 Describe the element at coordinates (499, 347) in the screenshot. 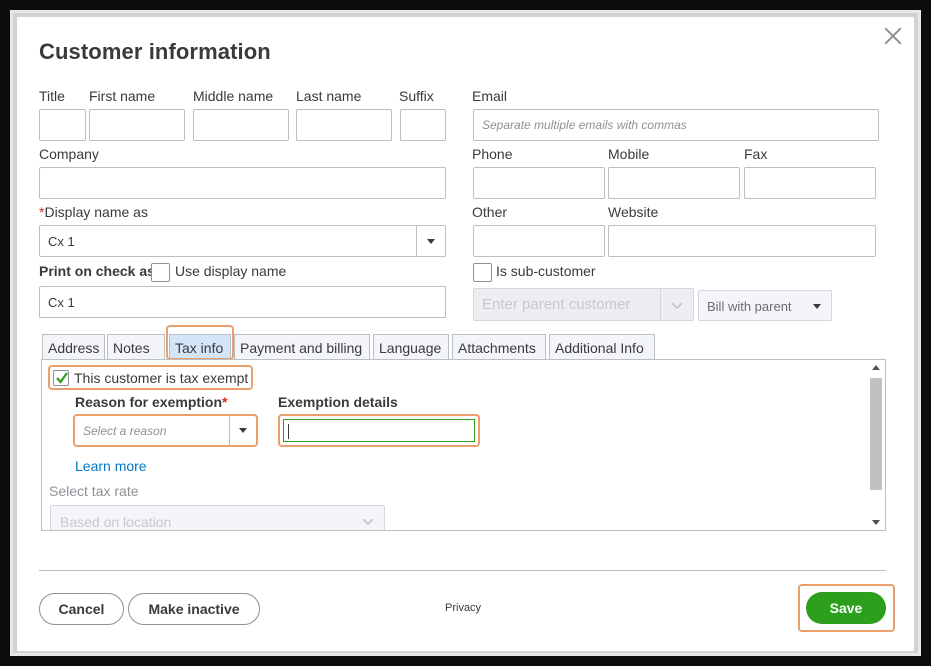

I see `tab-attachments: Attachments` at that location.